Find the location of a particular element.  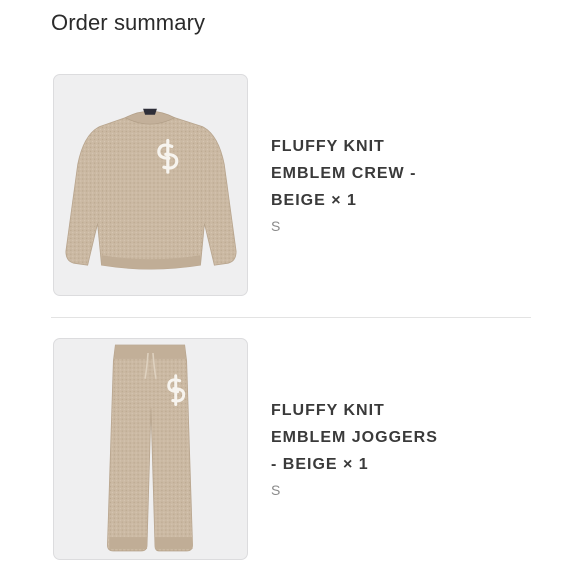

item-name: FLUFFY KNIT EMBLEM CREW - BEIGE × 1 is located at coordinates (371, 173).